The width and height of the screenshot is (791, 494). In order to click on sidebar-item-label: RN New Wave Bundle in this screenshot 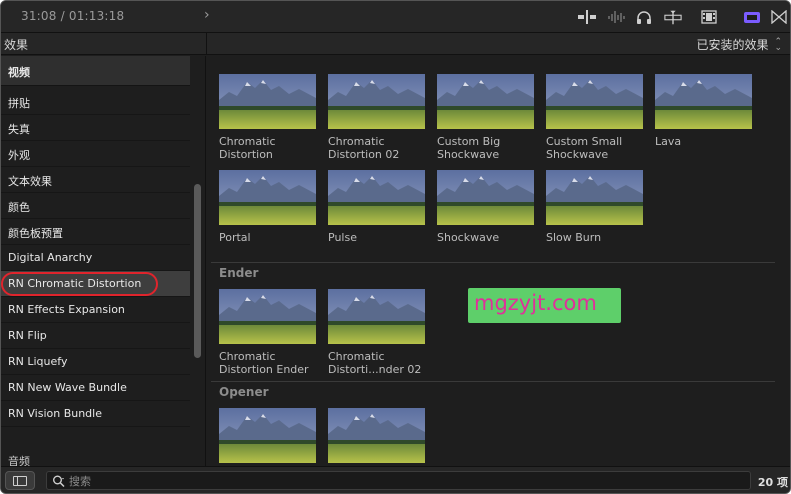, I will do `click(67, 387)`.